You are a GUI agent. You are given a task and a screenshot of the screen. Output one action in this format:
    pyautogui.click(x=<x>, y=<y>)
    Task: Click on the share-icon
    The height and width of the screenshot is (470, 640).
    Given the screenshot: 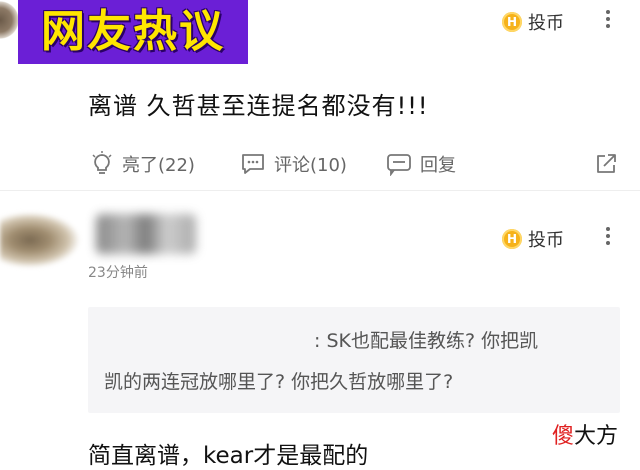 What is the action you would take?
    pyautogui.click(x=606, y=163)
    